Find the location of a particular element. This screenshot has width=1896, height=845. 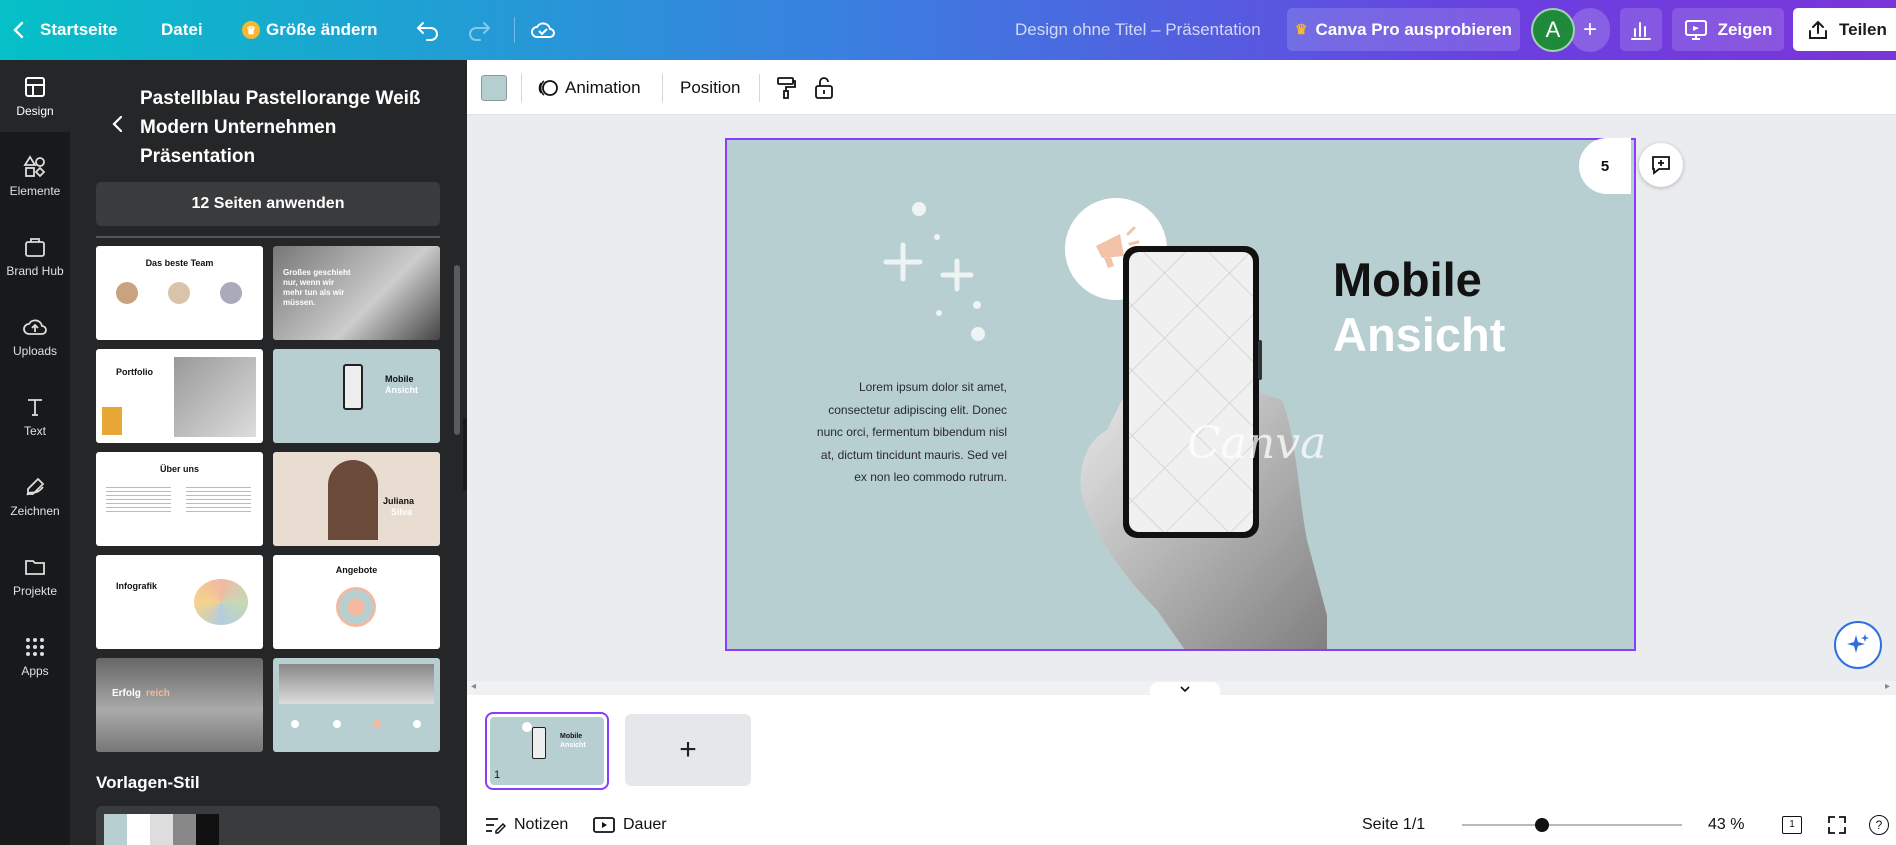

draw-icon is located at coordinates (35, 486).